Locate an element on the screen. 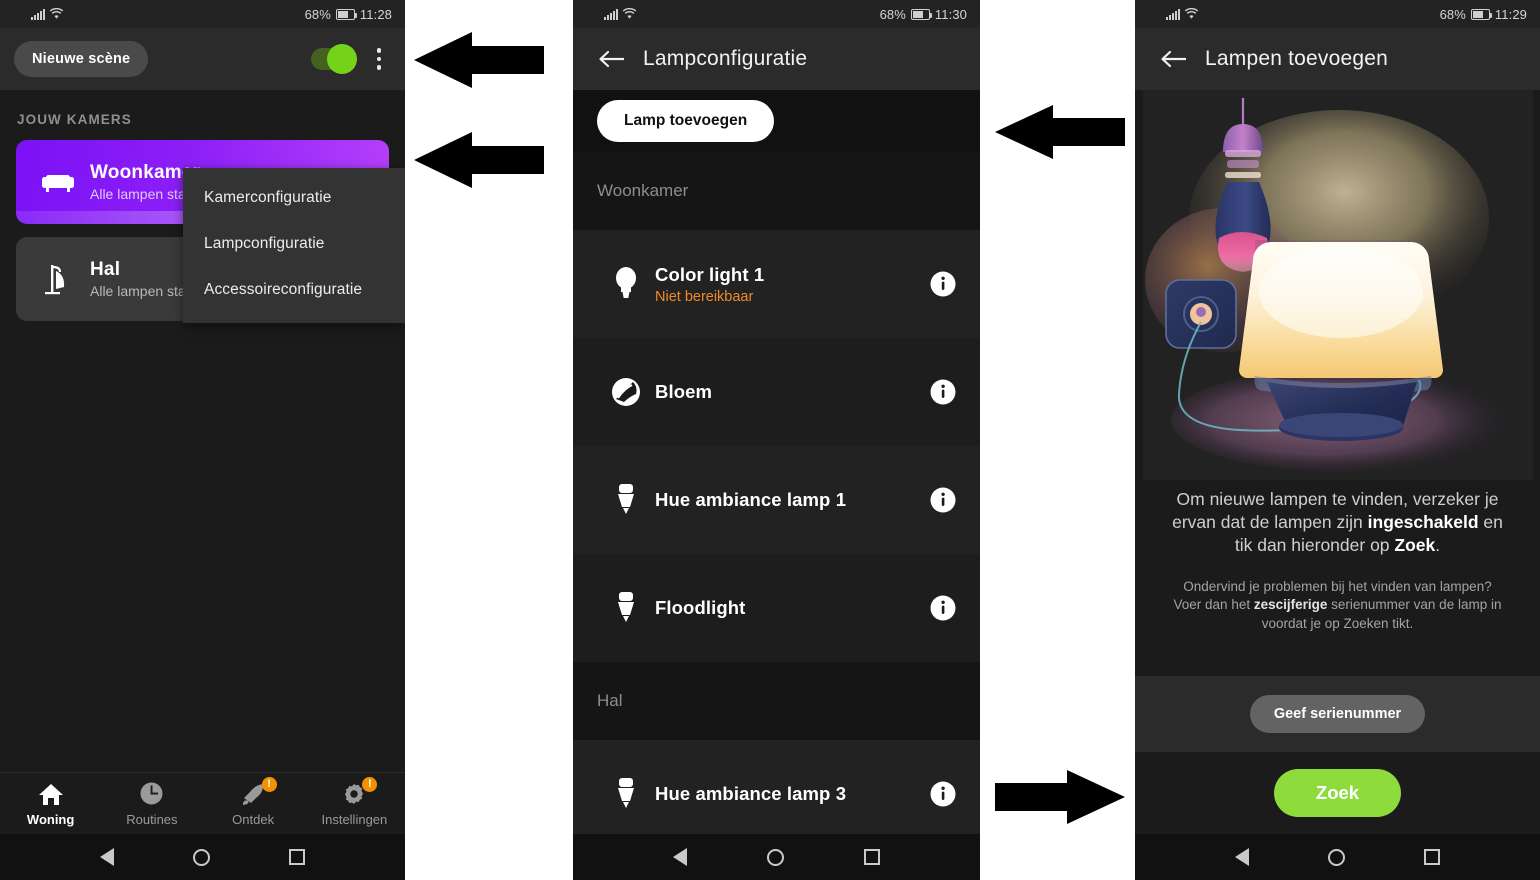 This screenshot has width=1540, height=880. instruction-part-3: . is located at coordinates (1438, 544).